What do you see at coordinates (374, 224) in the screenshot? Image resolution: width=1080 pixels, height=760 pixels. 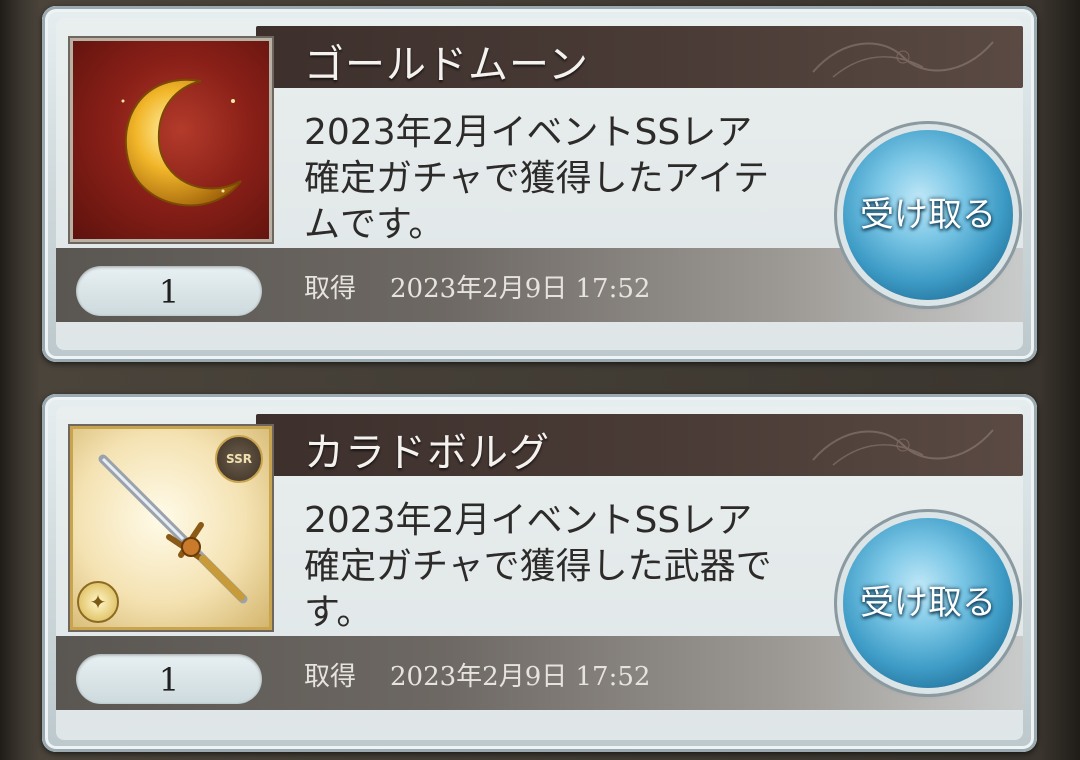 I see `description-line: ムです。` at bounding box center [374, 224].